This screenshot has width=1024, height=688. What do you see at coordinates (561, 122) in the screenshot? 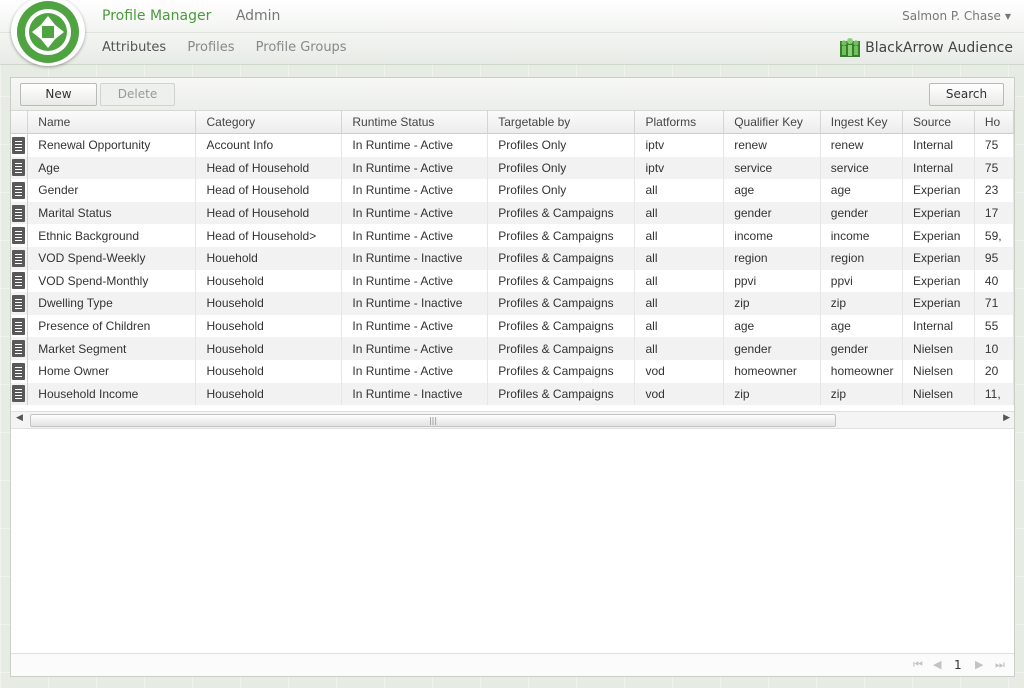
I see `column-header-targetable-by: Targetable by` at bounding box center [561, 122].